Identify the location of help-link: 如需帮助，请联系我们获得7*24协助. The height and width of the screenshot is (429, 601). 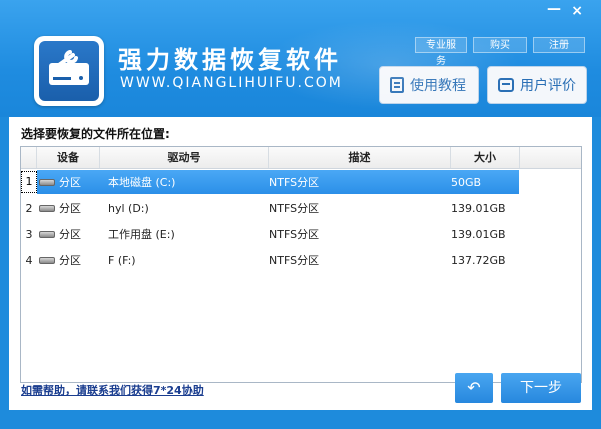
(112, 390).